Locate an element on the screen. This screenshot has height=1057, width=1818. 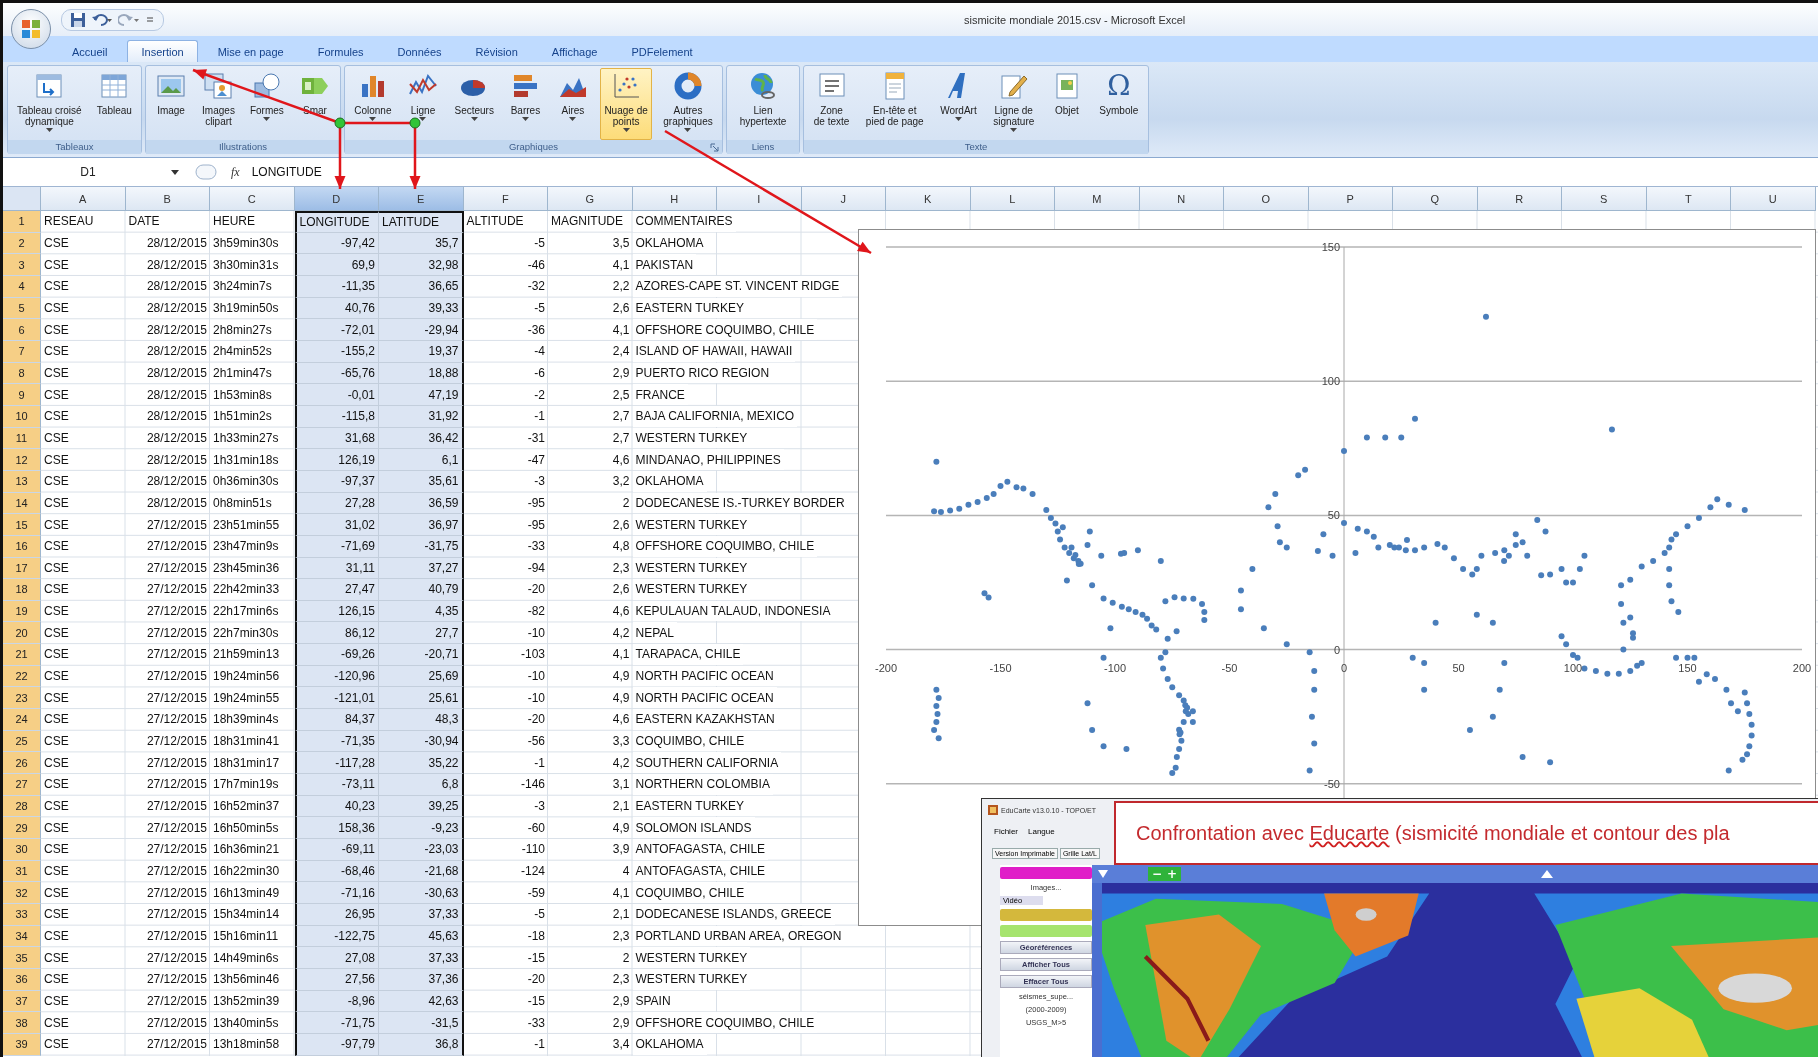
row-header: 12 is located at coordinates (22, 460).